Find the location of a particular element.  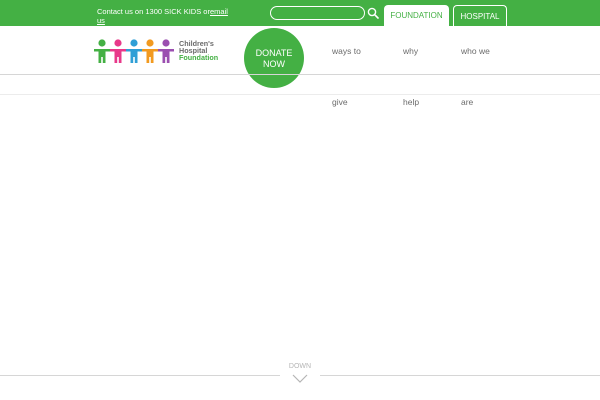

logo-text-line3: Foundation is located at coordinates (199, 57).